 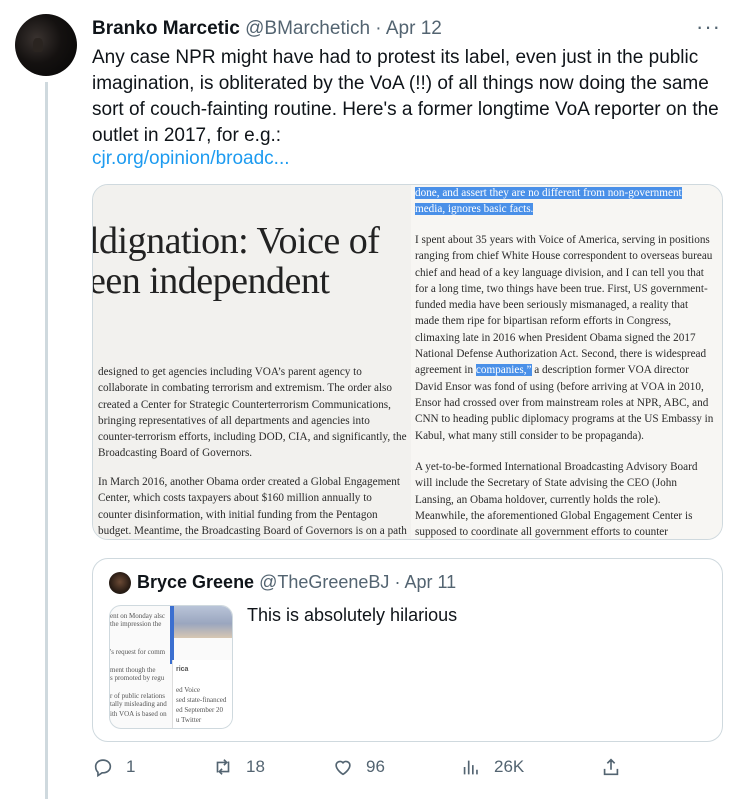 What do you see at coordinates (46, 45) in the screenshot?
I see `author-avatar` at bounding box center [46, 45].